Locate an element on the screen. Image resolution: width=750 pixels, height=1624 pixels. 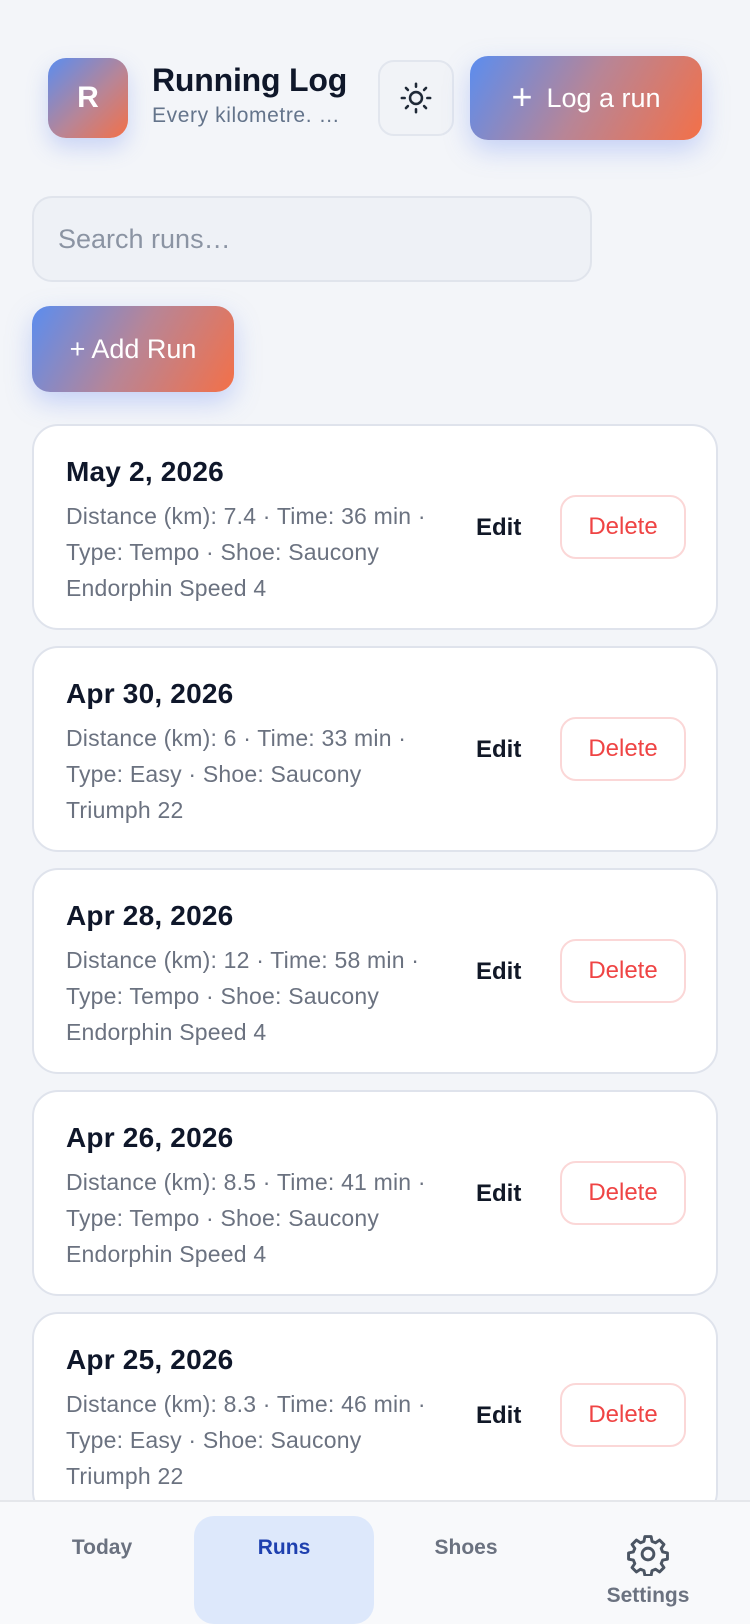
add-run-button: + Add Run is located at coordinates (133, 349).